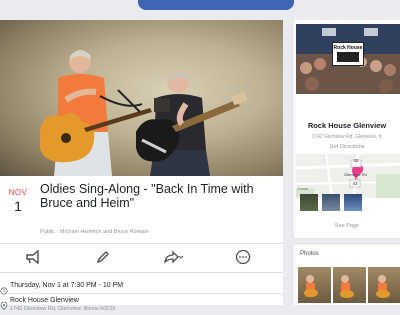 The image size is (400, 315). What do you see at coordinates (355, 183) in the screenshot?
I see `map-road-marker: 43` at bounding box center [355, 183].